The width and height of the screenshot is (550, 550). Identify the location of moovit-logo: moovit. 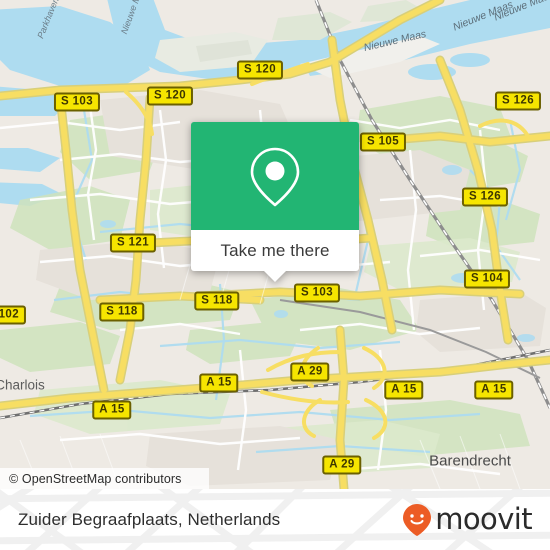
(467, 519).